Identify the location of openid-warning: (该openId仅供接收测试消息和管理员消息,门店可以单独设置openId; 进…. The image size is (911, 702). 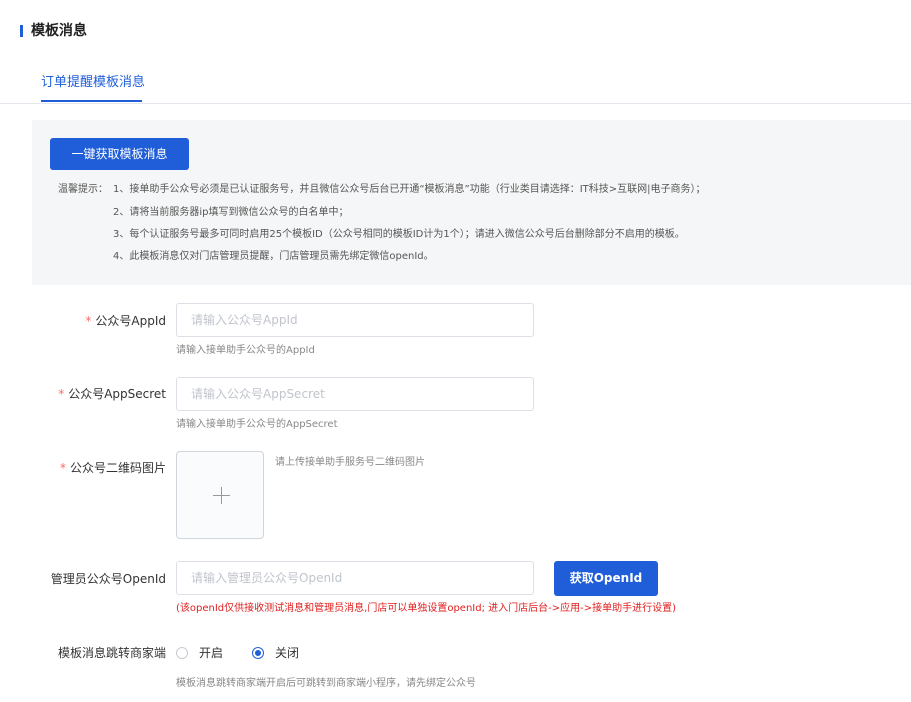
(426, 608).